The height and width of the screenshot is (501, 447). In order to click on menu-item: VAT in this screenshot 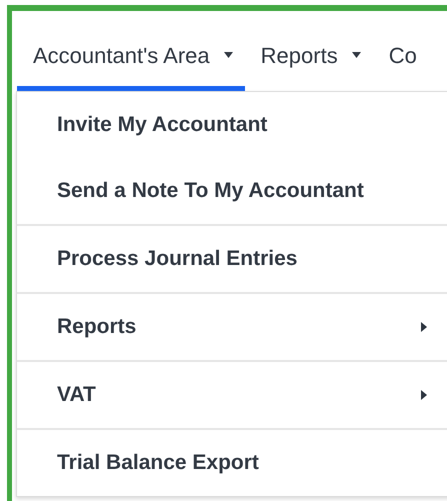, I will do `click(232, 395)`.